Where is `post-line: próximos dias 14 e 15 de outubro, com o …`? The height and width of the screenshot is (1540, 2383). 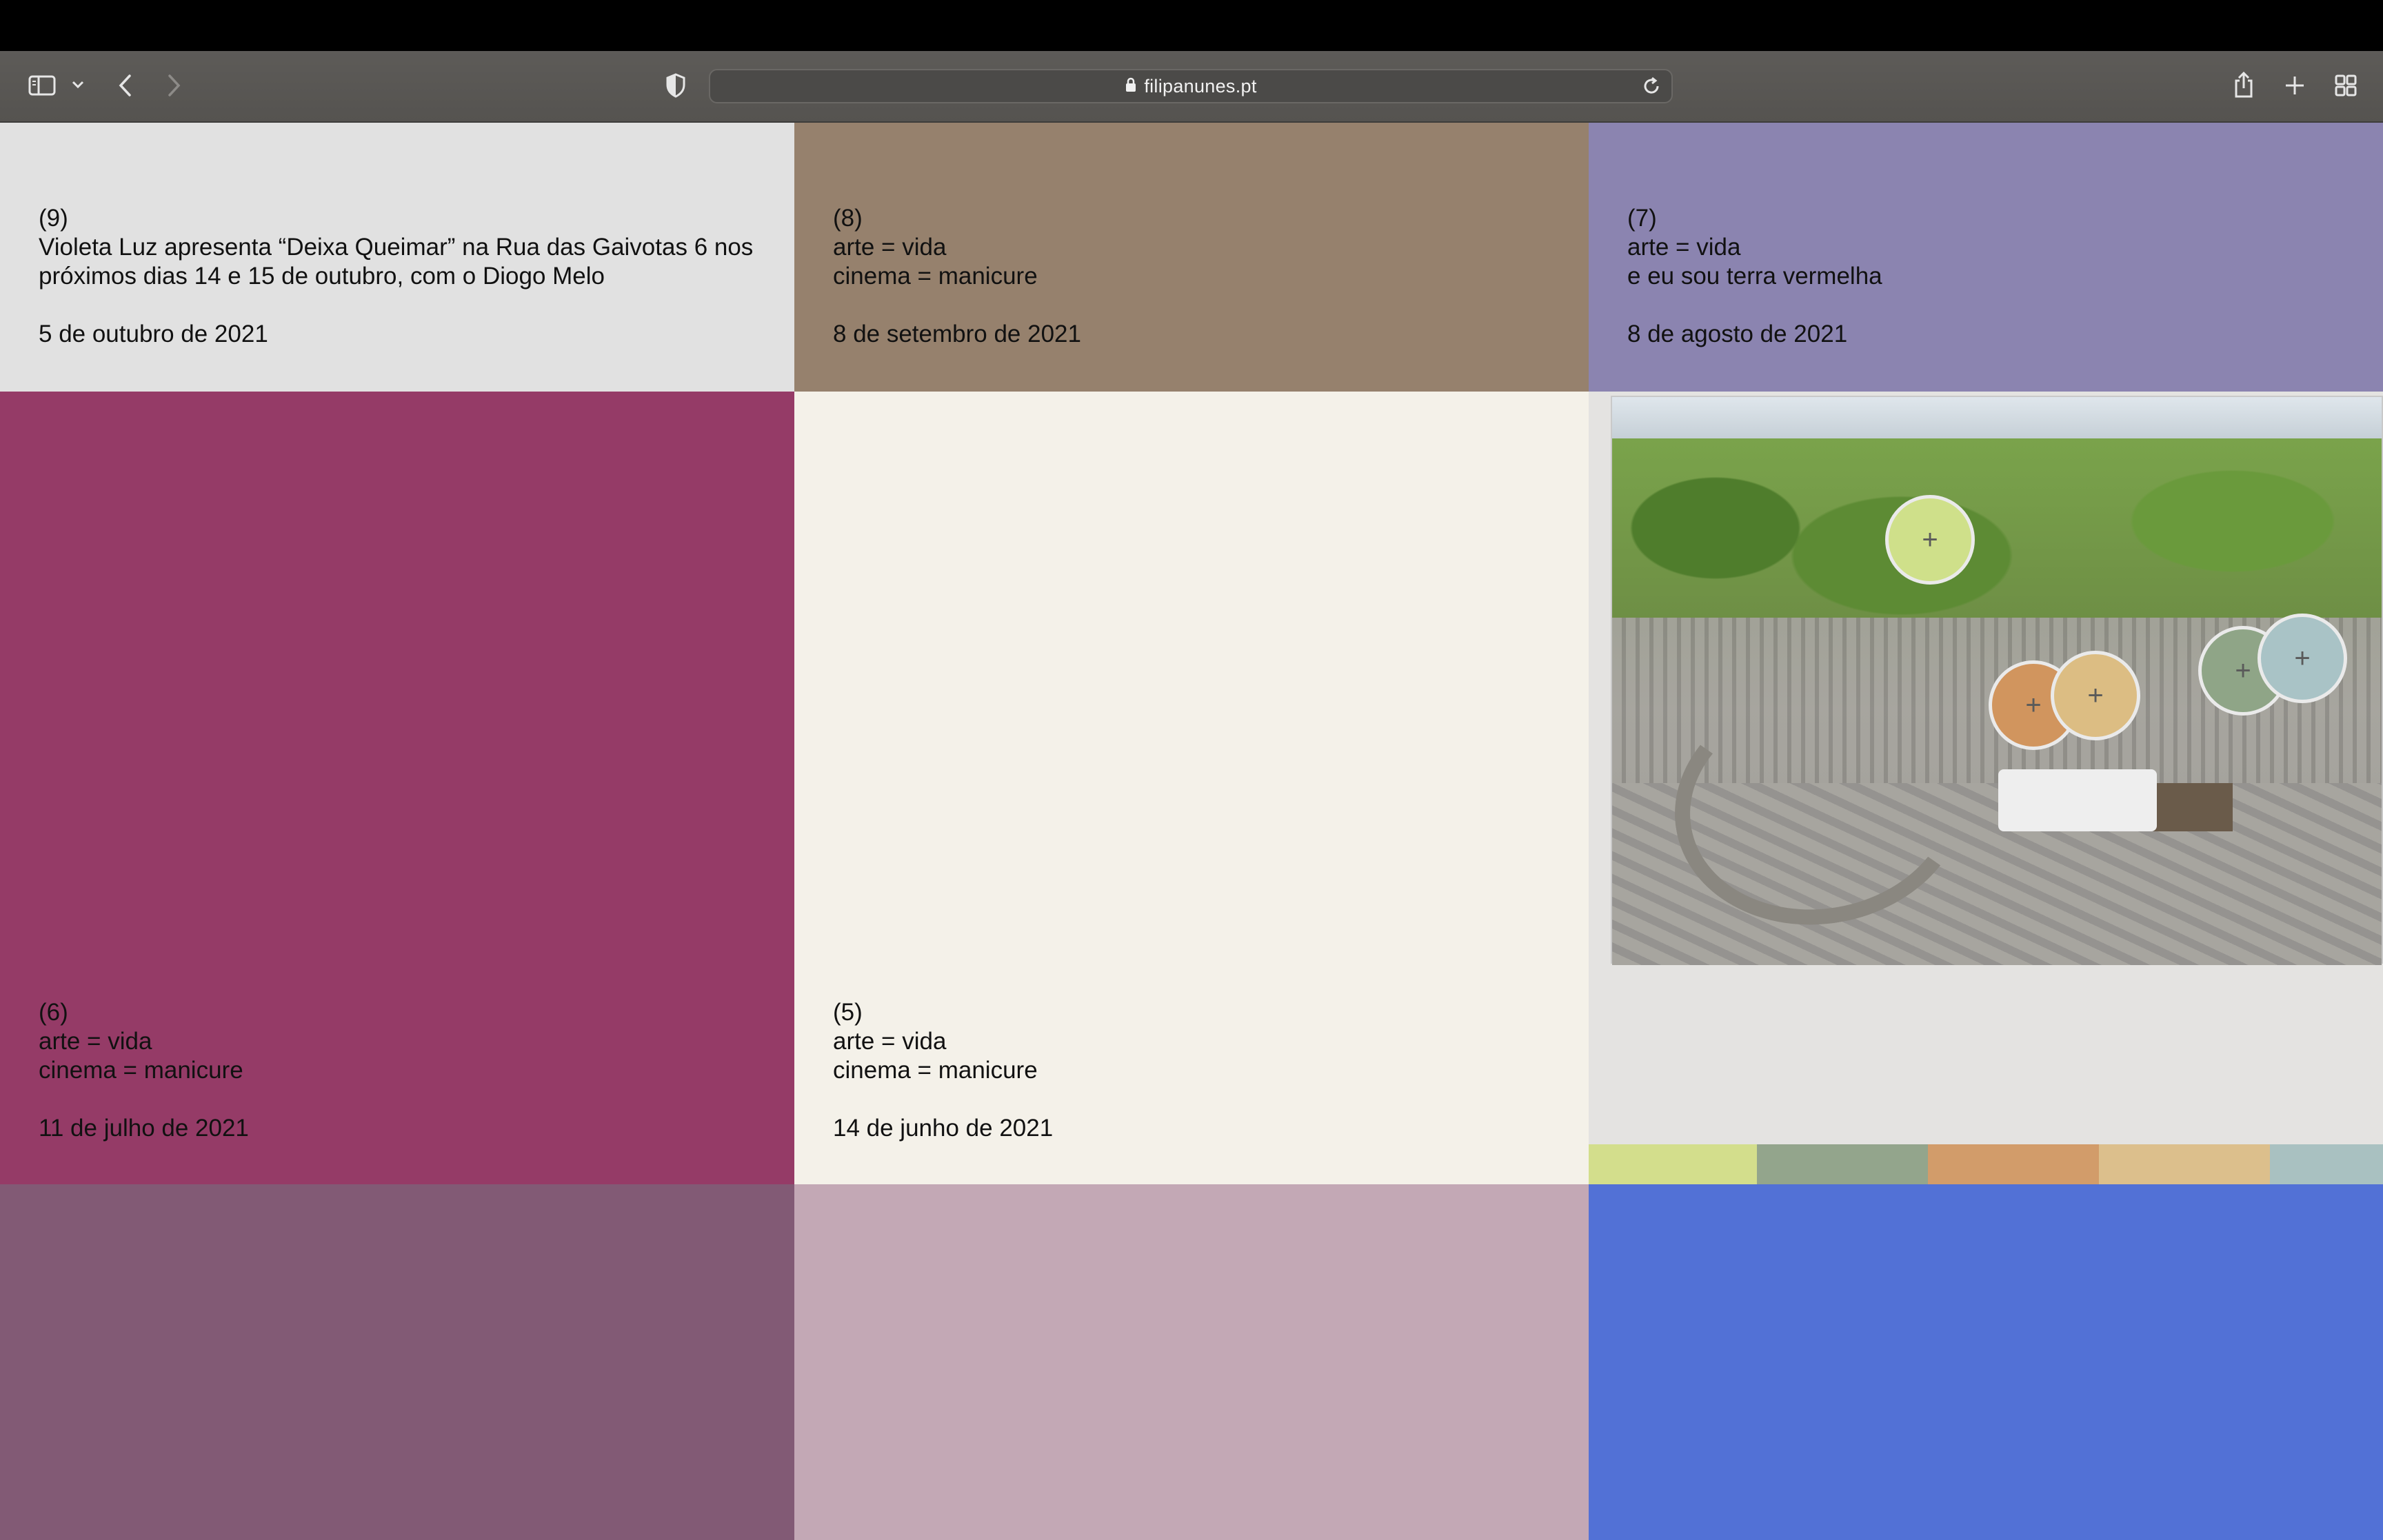 post-line: próximos dias 14 e 15 de outubro, com o … is located at coordinates (322, 277).